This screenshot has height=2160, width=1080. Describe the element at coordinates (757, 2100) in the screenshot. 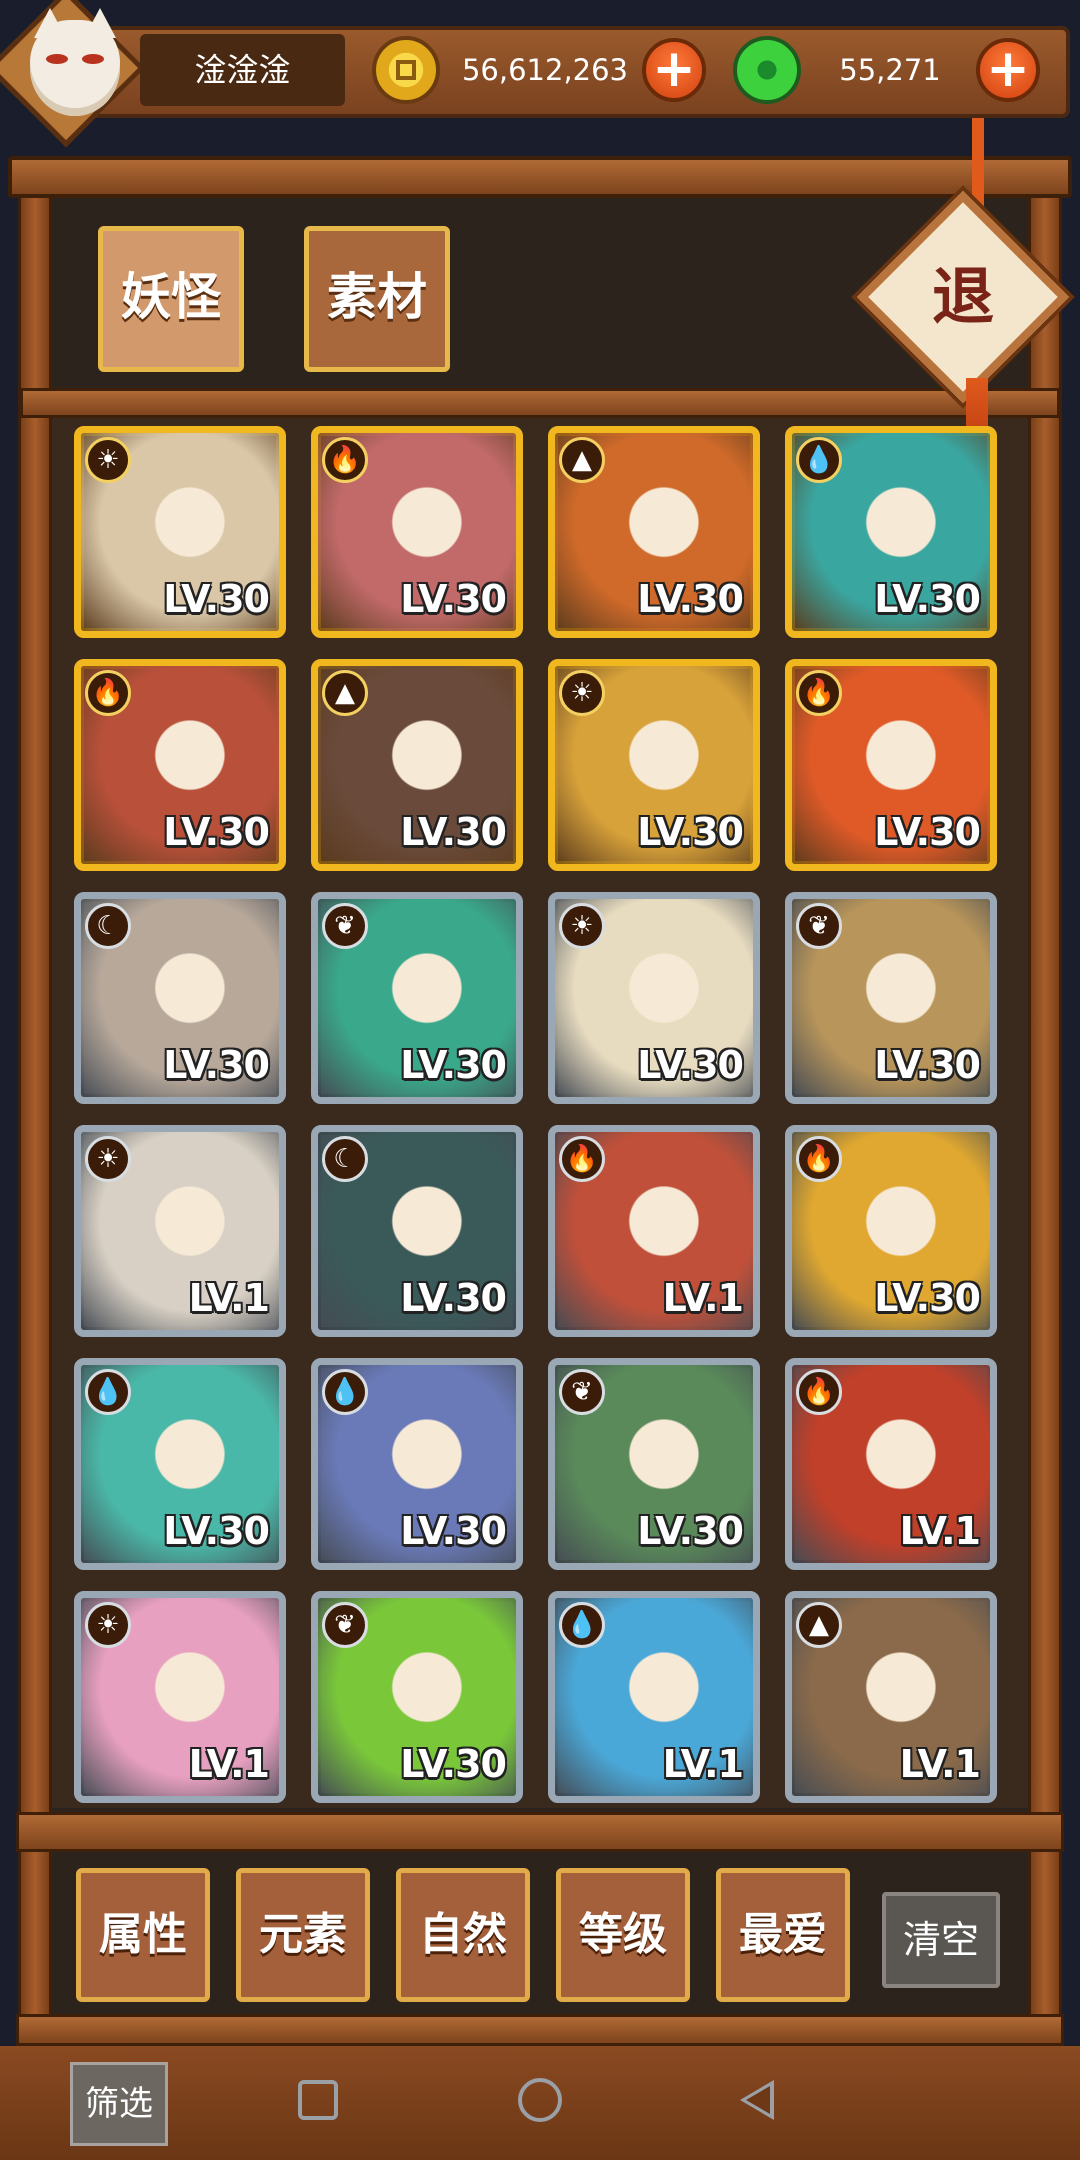

I see `triangle-back-icon` at that location.